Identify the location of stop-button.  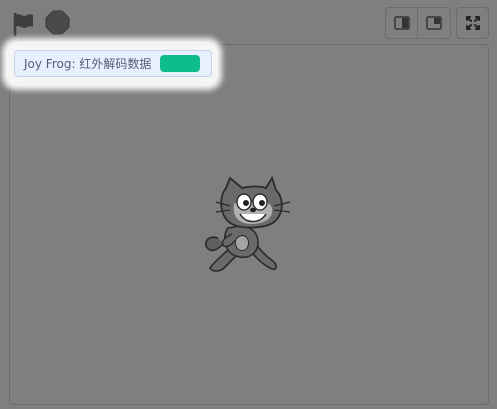
(57, 22).